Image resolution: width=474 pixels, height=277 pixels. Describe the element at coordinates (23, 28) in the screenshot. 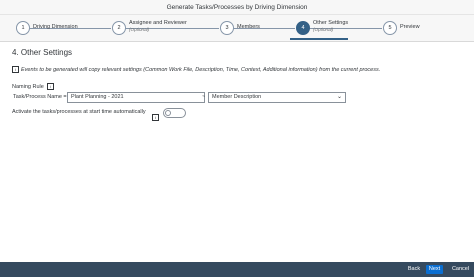

I see `step-number: 1` at that location.